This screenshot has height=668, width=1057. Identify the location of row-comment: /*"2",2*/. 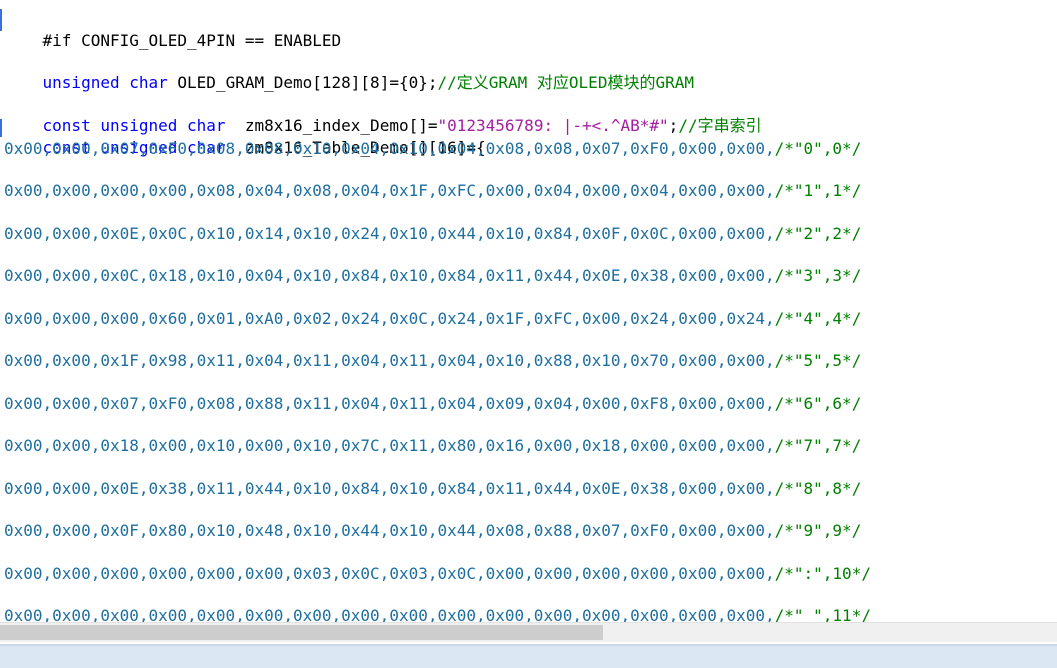
(818, 233).